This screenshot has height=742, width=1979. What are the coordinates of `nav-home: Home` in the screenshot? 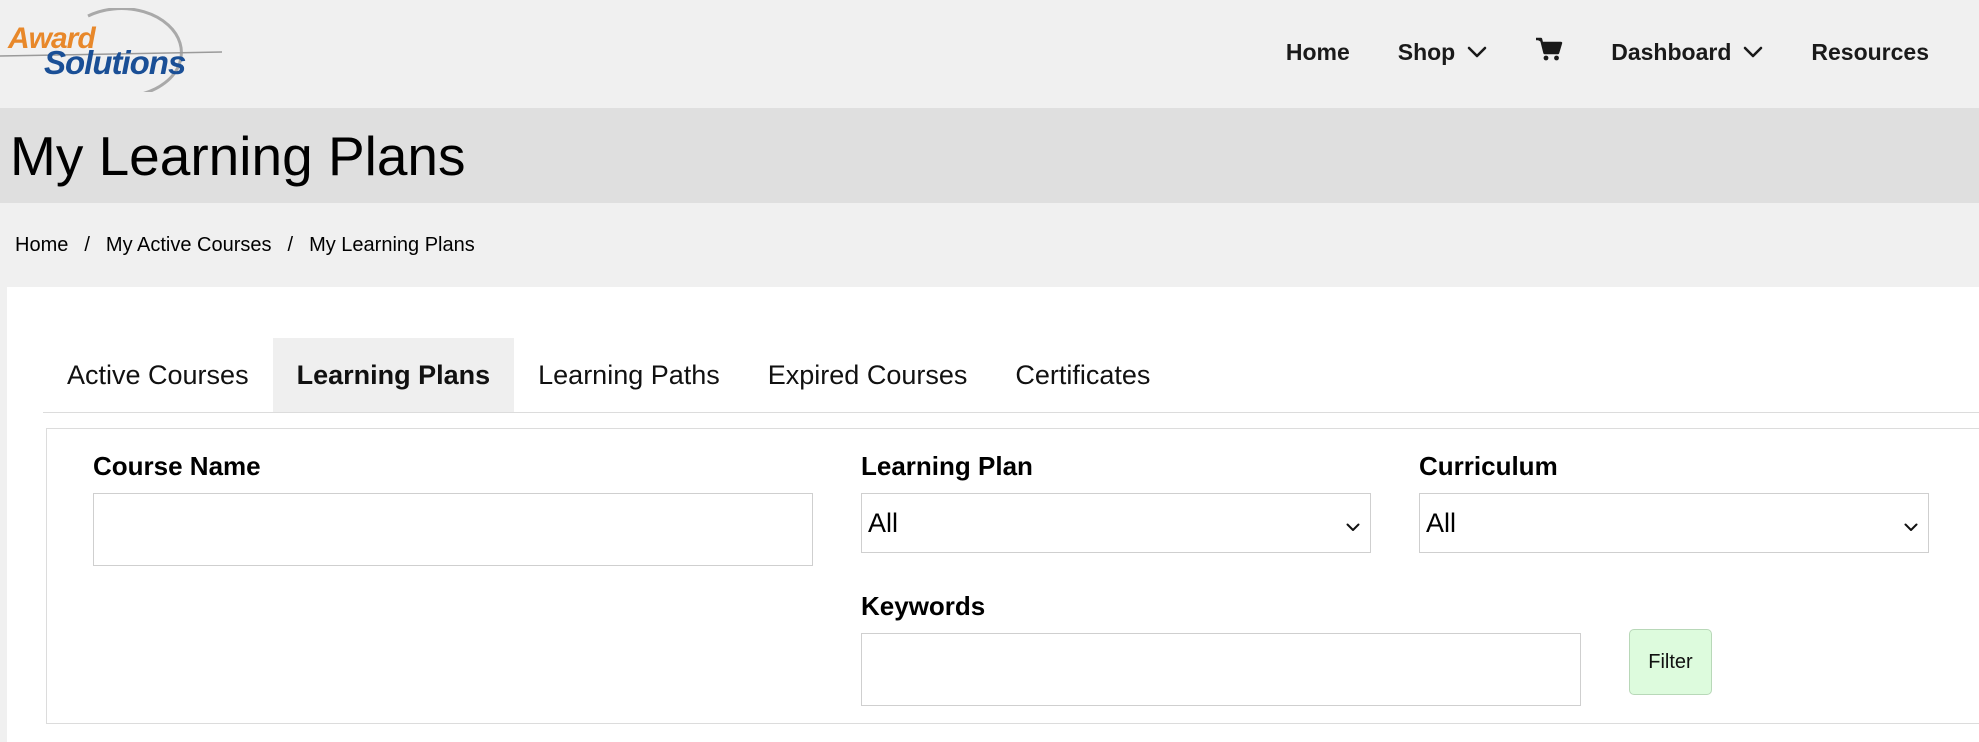 It's located at (1318, 52).